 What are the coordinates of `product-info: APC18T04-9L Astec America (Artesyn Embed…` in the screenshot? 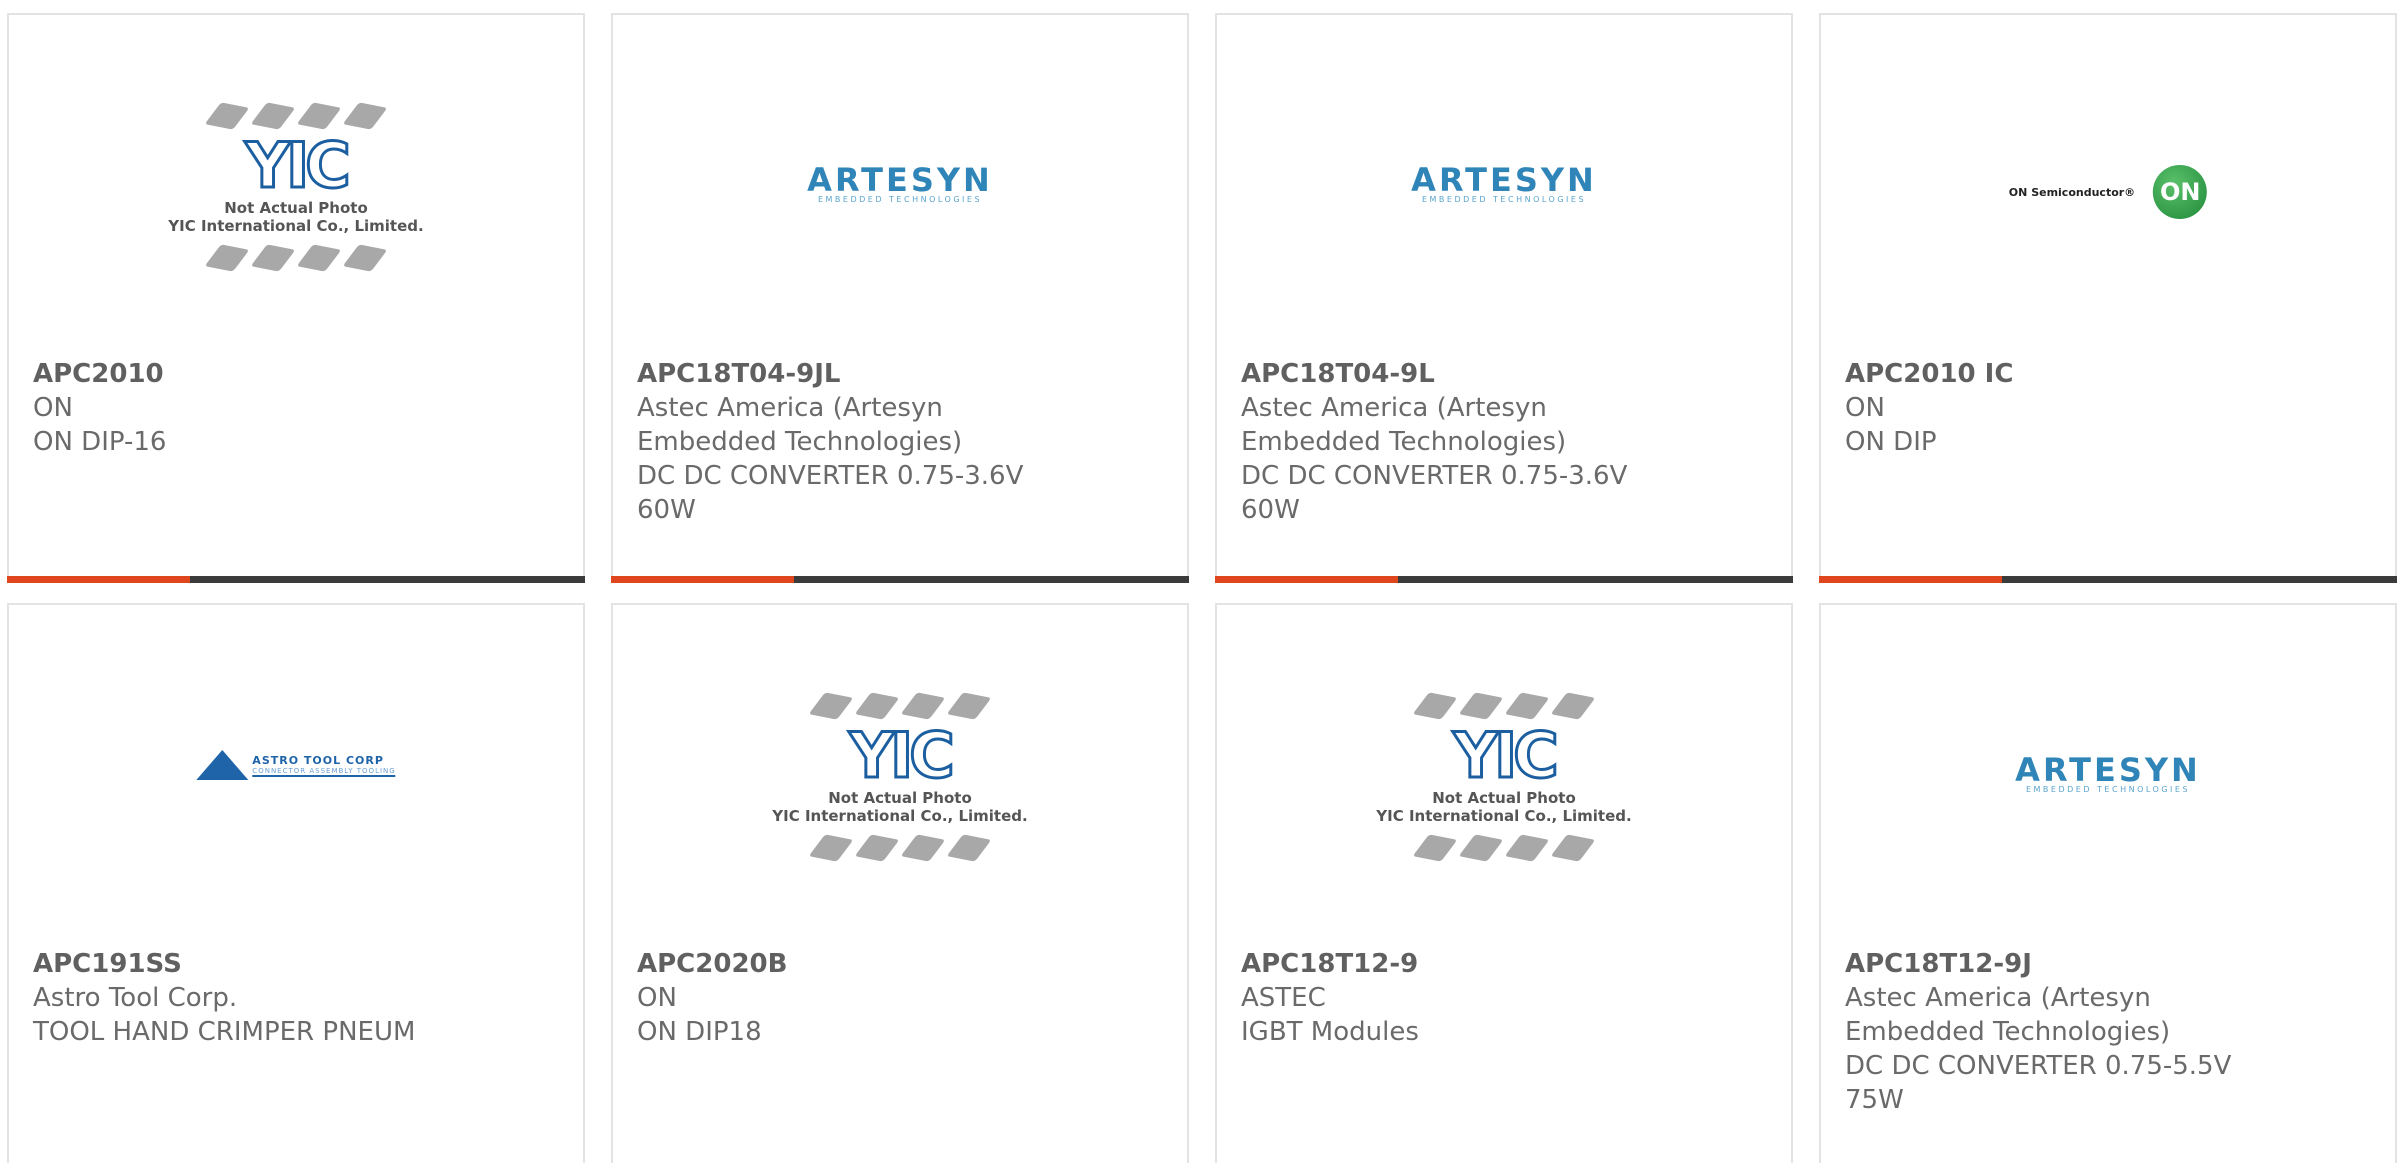 It's located at (1506, 442).